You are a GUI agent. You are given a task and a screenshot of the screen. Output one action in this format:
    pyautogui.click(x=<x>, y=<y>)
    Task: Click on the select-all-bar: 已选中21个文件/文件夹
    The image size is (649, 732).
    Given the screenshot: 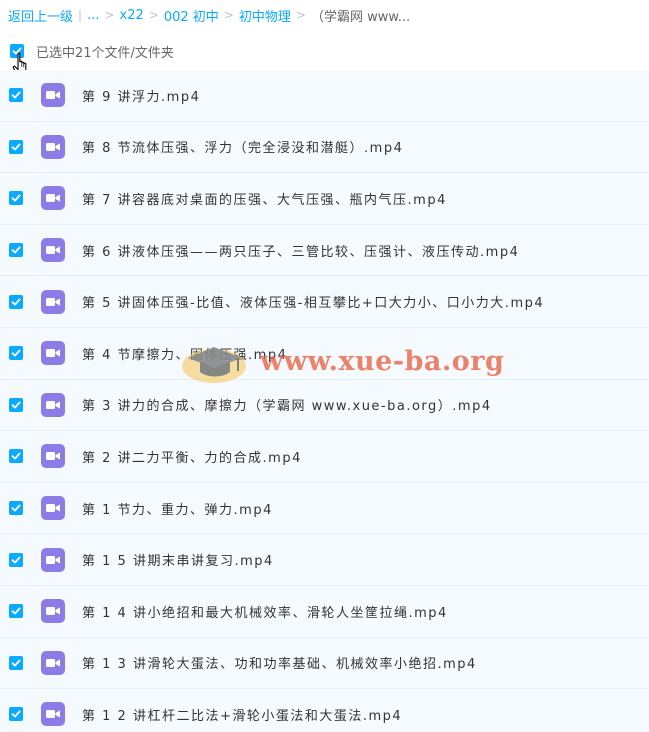 What is the action you would take?
    pyautogui.click(x=324, y=51)
    